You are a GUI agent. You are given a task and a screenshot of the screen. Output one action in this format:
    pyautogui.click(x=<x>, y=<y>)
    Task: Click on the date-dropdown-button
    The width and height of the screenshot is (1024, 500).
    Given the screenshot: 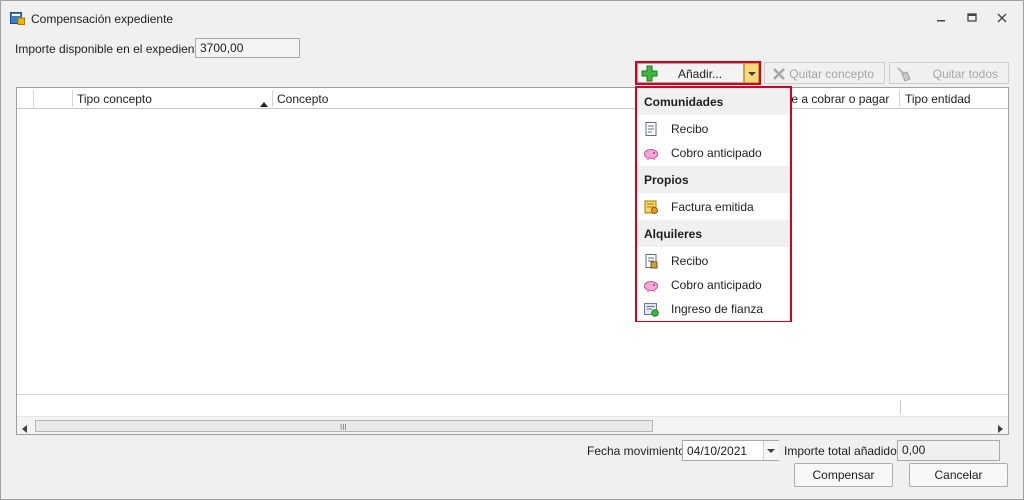 What is the action you would take?
    pyautogui.click(x=771, y=450)
    